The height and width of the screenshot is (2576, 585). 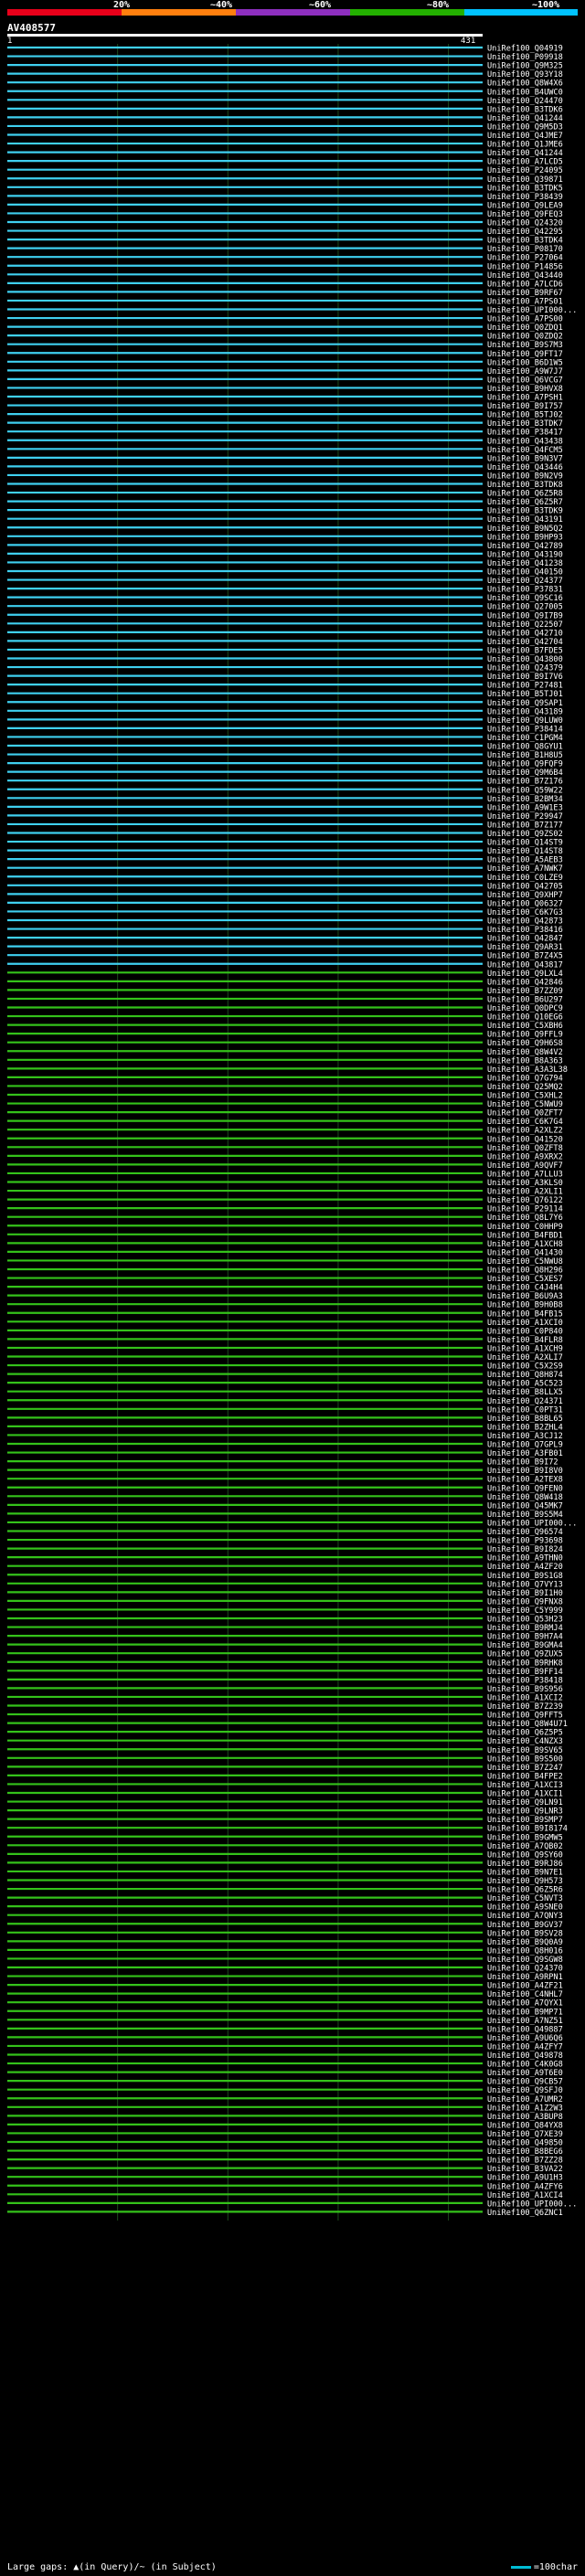 I want to click on hit-label: UniRef100_Q42705, so click(x=525, y=886).